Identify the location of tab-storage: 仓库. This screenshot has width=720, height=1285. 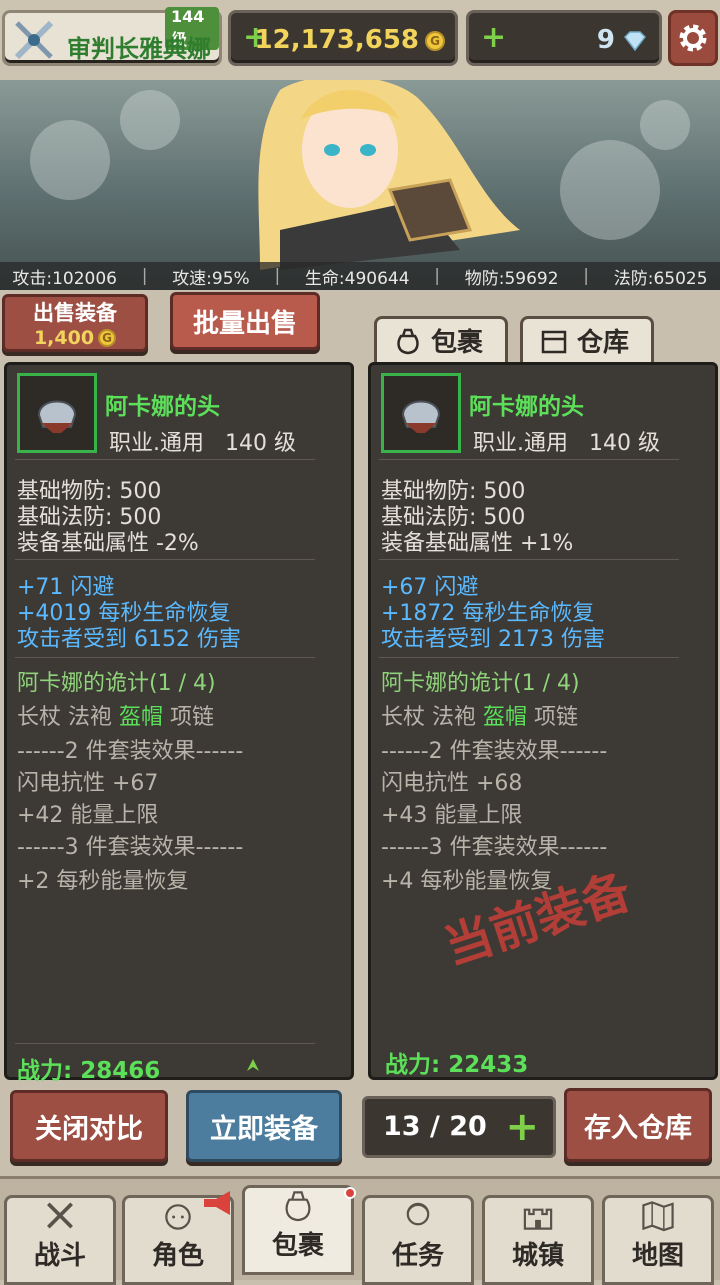
(587, 339).